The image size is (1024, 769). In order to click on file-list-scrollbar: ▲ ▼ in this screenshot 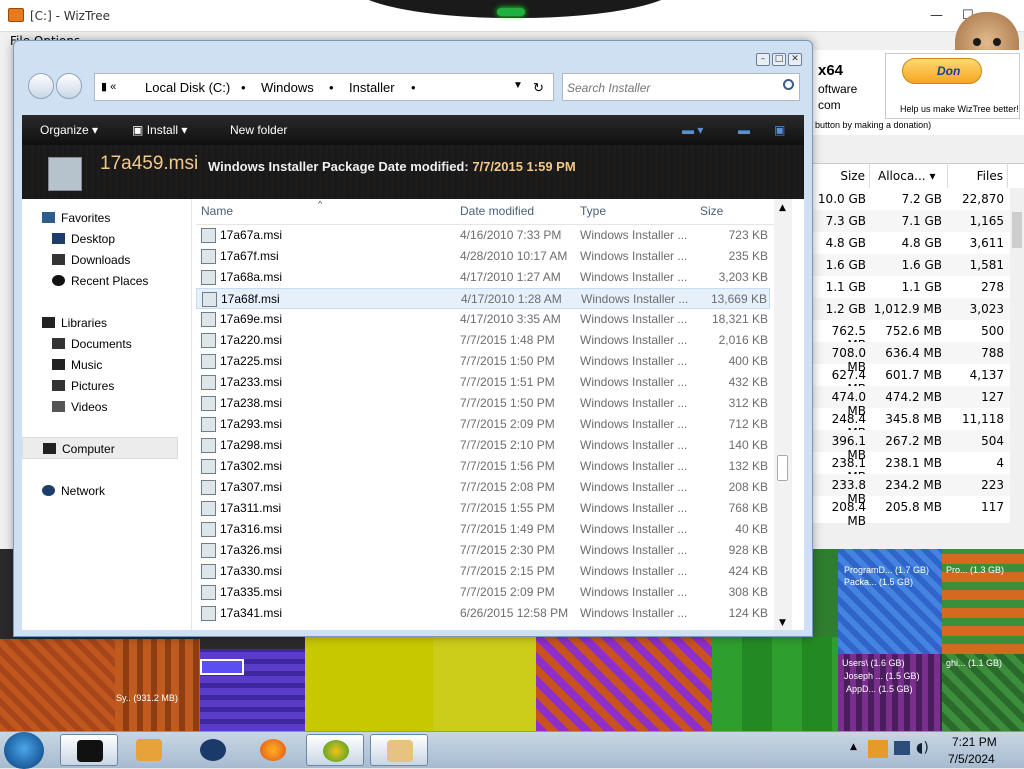, I will do `click(783, 414)`.